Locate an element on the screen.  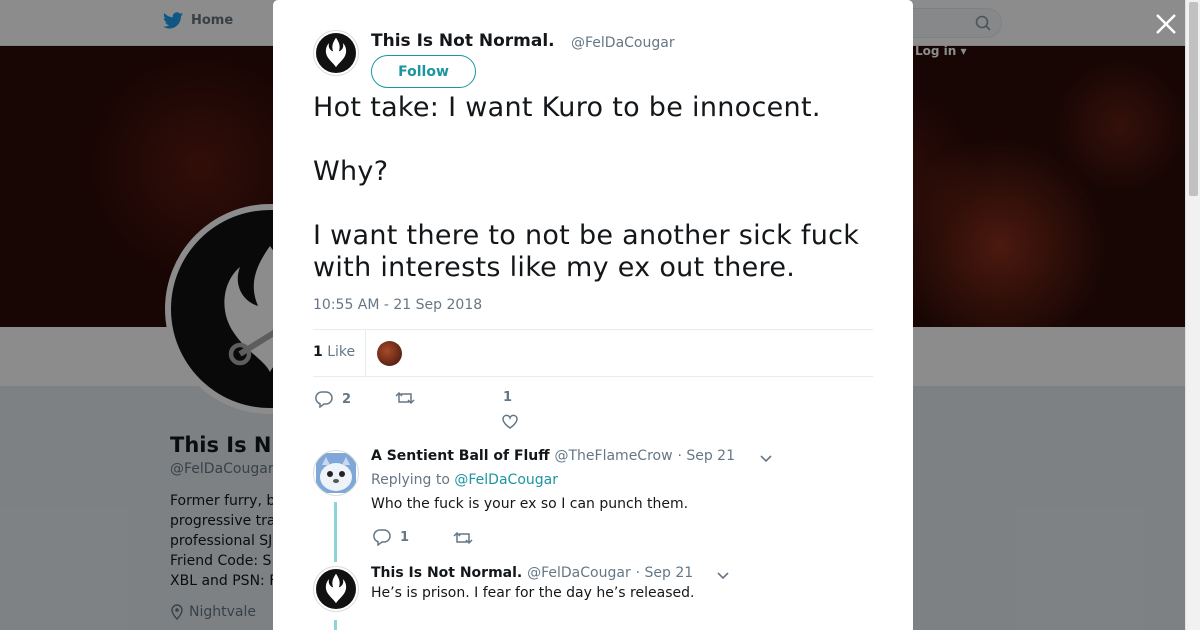
replying-to: Replying to @FelDaCougar is located at coordinates (464, 480).